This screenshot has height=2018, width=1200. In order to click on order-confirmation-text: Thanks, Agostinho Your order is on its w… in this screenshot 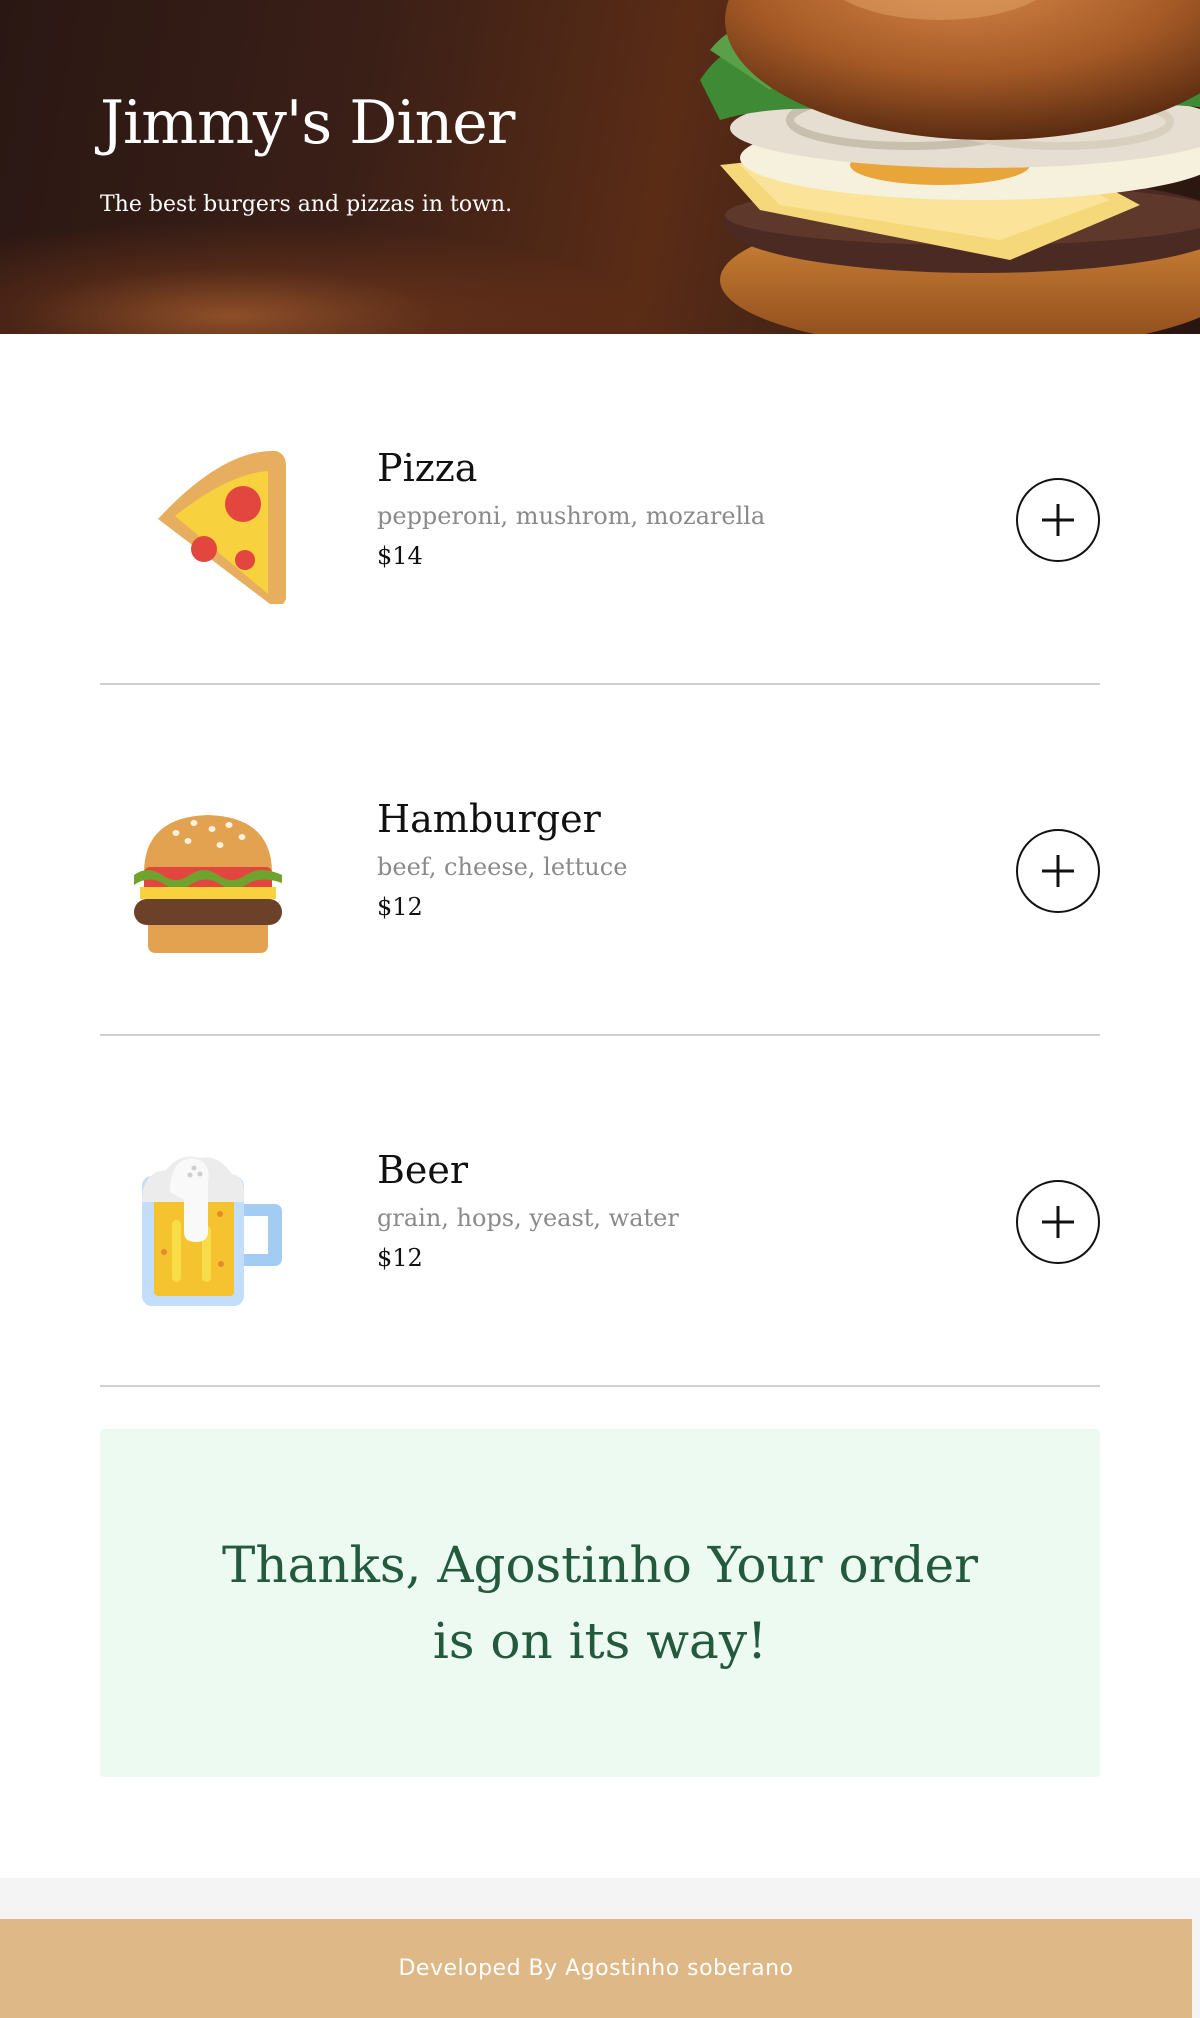, I will do `click(600, 1603)`.